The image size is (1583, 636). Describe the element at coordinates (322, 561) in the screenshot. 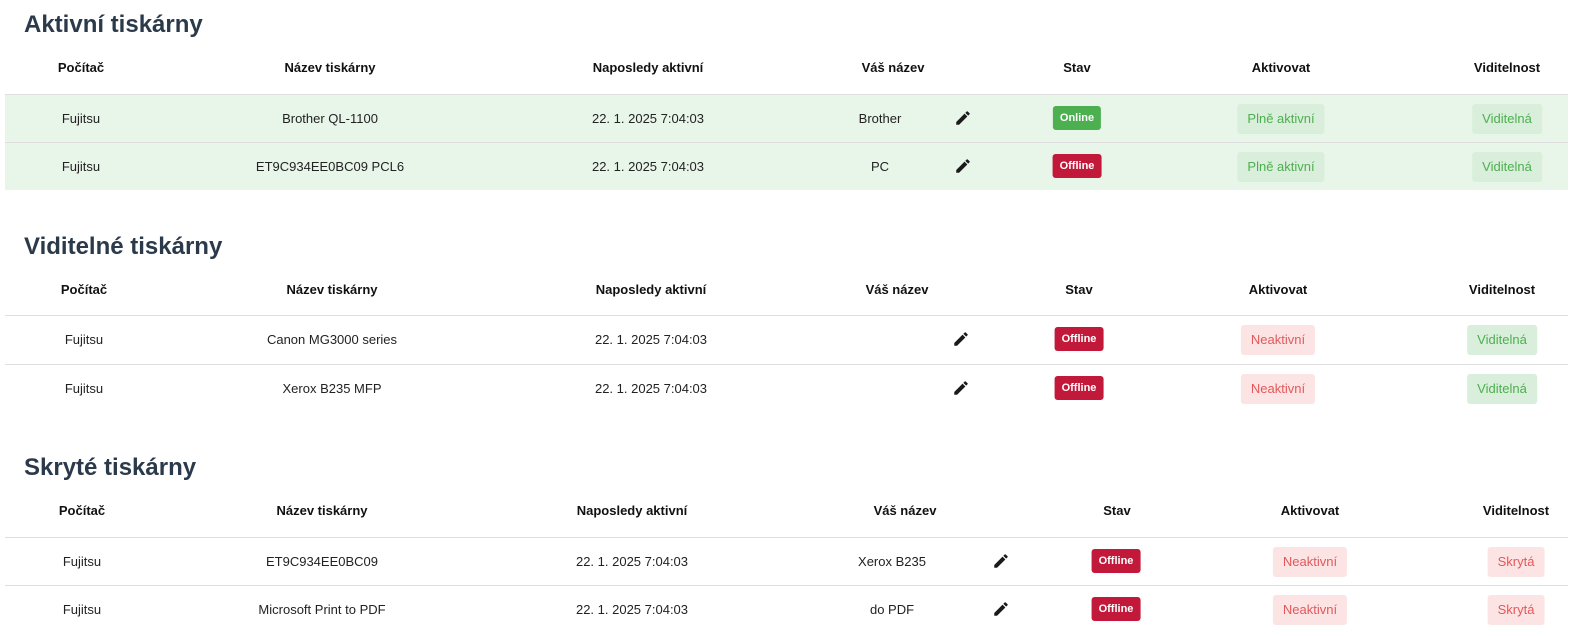

I see `cell-printer-name: ET9C934EE0BC09` at that location.